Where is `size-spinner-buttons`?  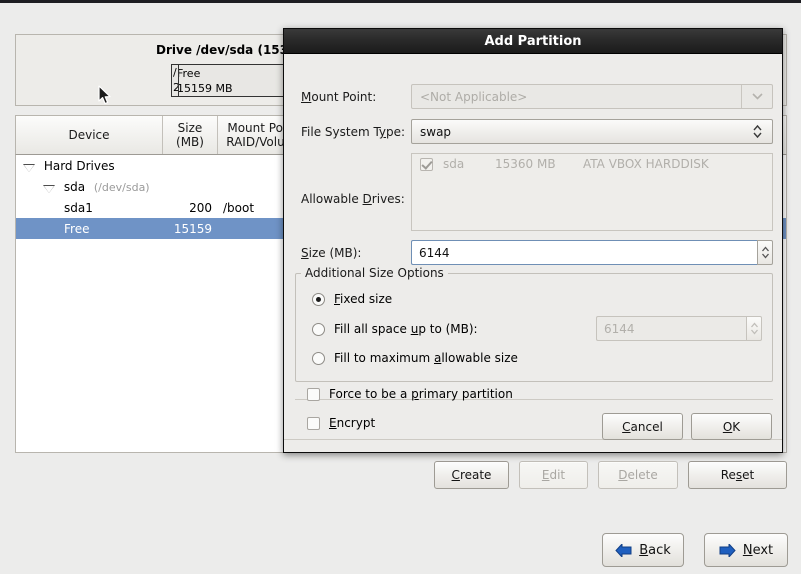
size-spinner-buttons is located at coordinates (765, 252).